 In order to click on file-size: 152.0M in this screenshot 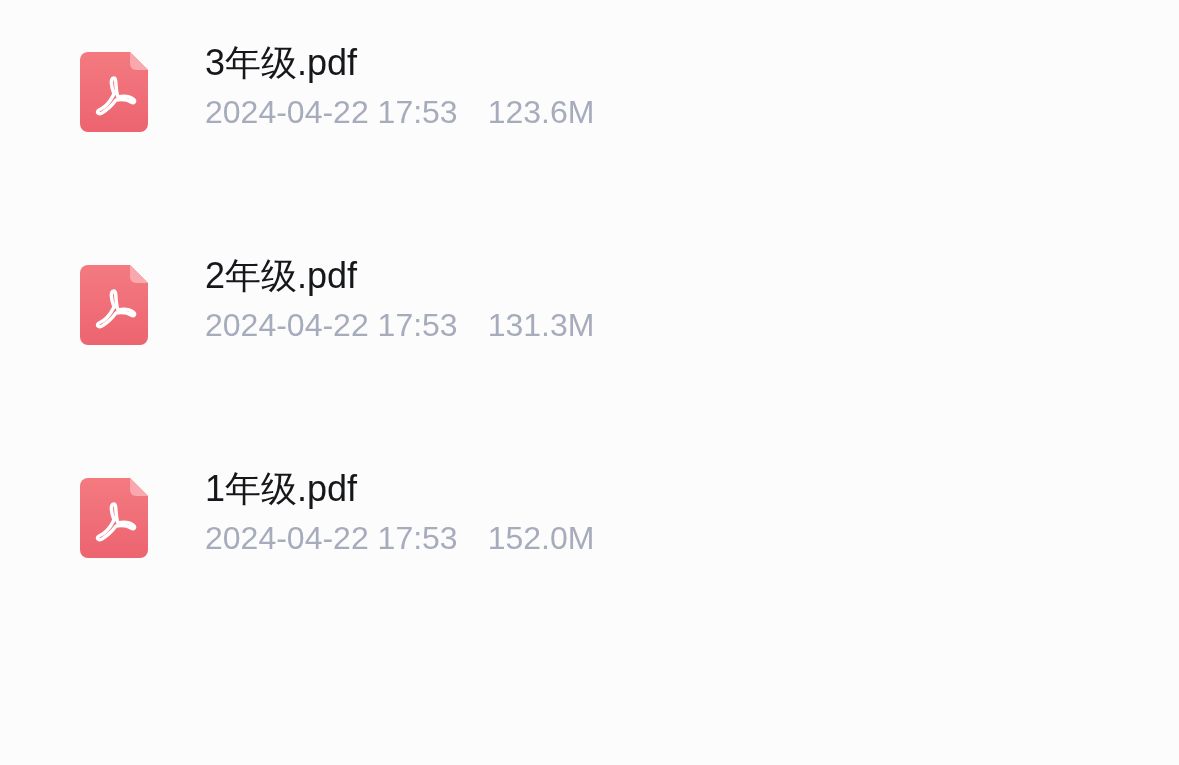, I will do `click(541, 538)`.